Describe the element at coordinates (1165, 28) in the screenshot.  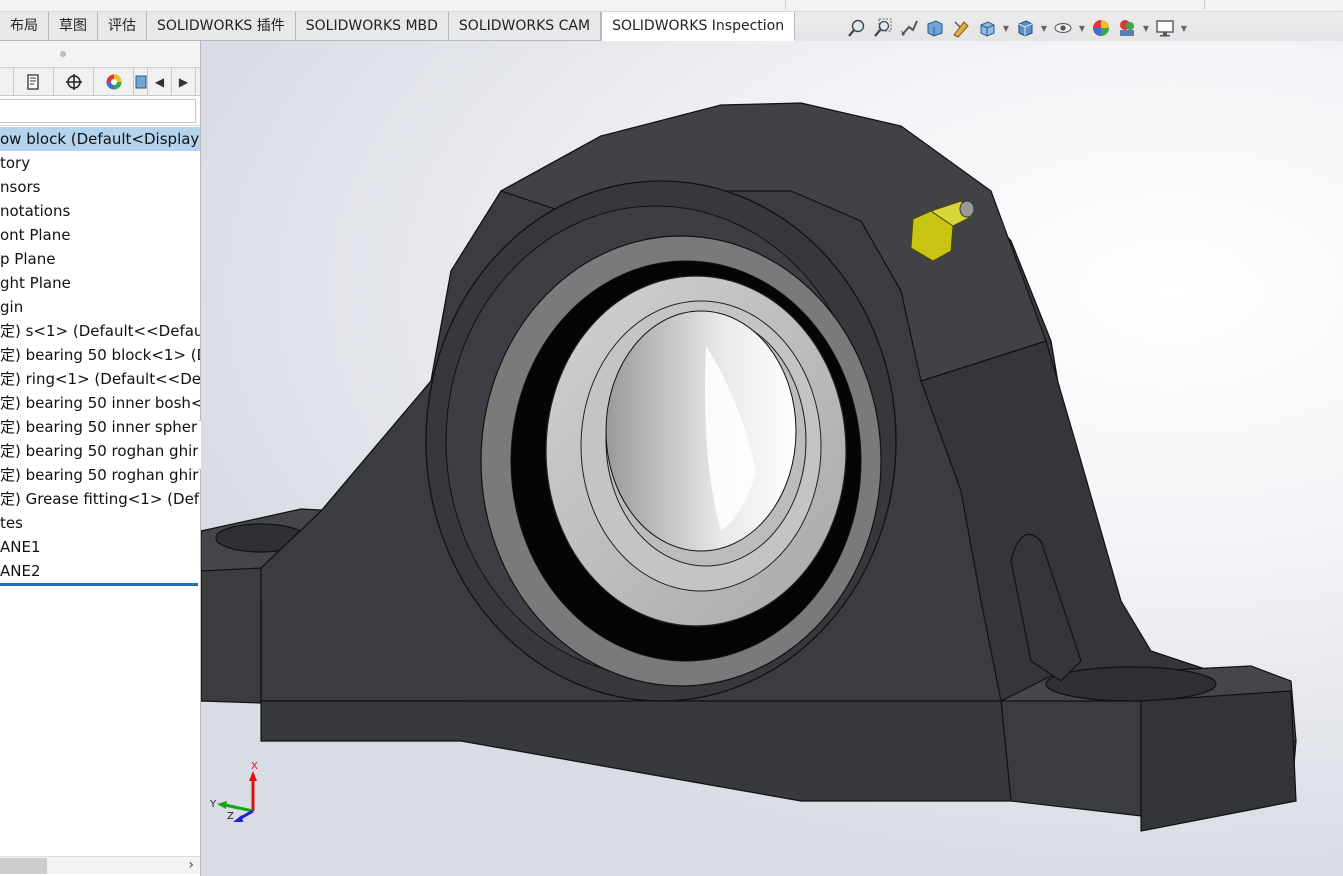
I see `view-settings-icon` at that location.